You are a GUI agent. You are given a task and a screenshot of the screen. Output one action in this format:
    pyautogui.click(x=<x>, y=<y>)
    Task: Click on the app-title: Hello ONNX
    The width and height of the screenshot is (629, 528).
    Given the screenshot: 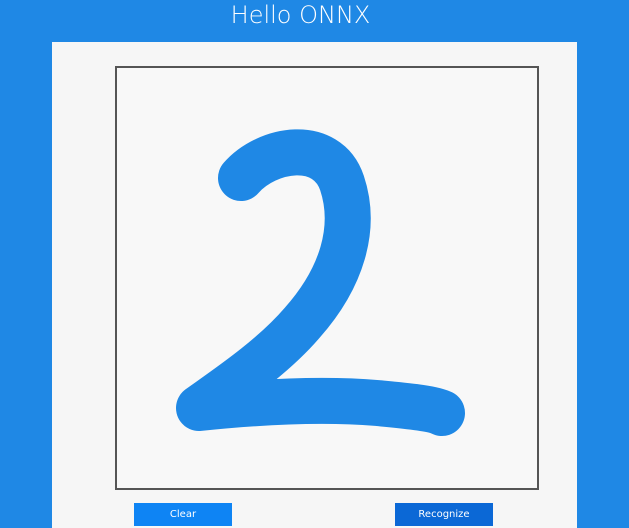 What is the action you would take?
    pyautogui.click(x=300, y=15)
    